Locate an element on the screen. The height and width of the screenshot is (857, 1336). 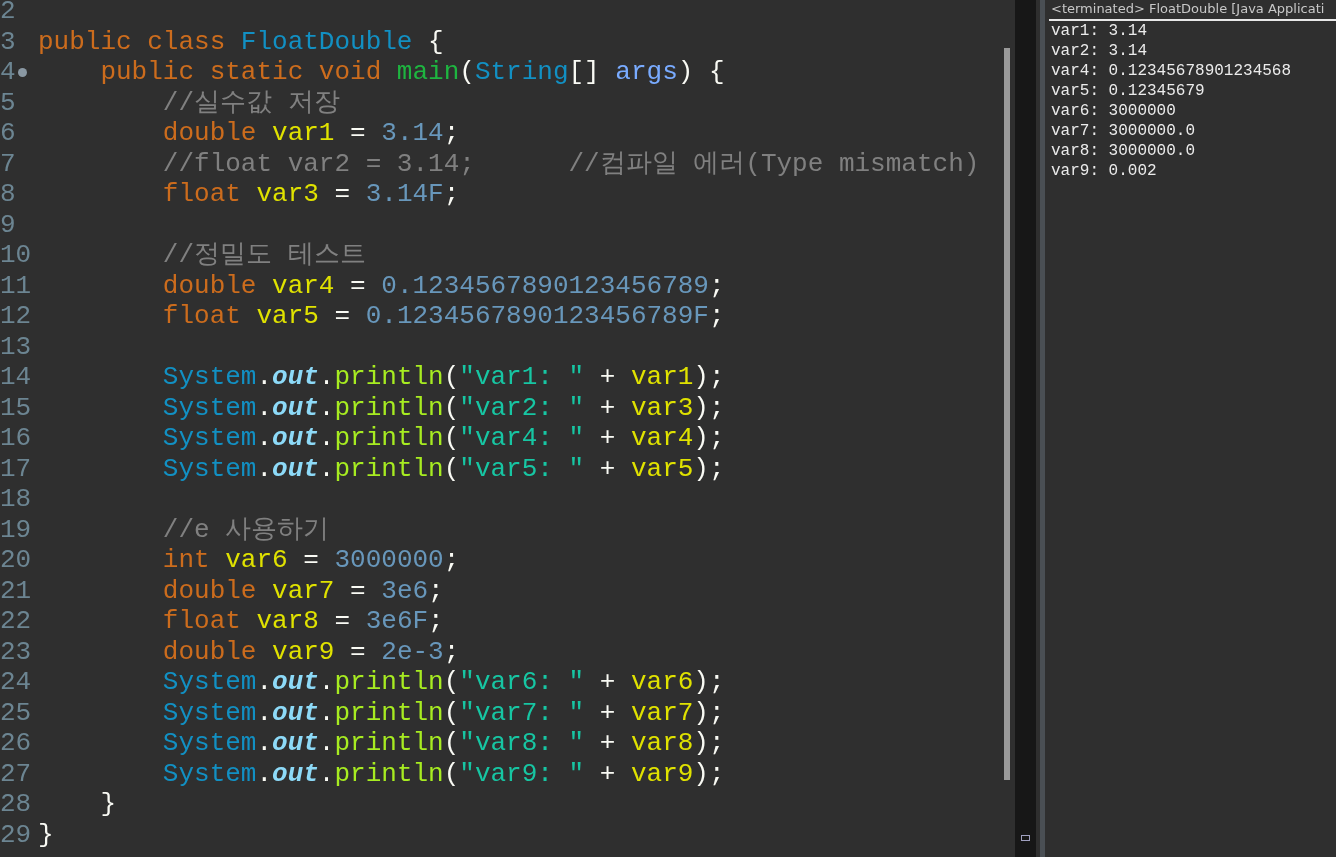
line-number: 4 is located at coordinates (8, 72).